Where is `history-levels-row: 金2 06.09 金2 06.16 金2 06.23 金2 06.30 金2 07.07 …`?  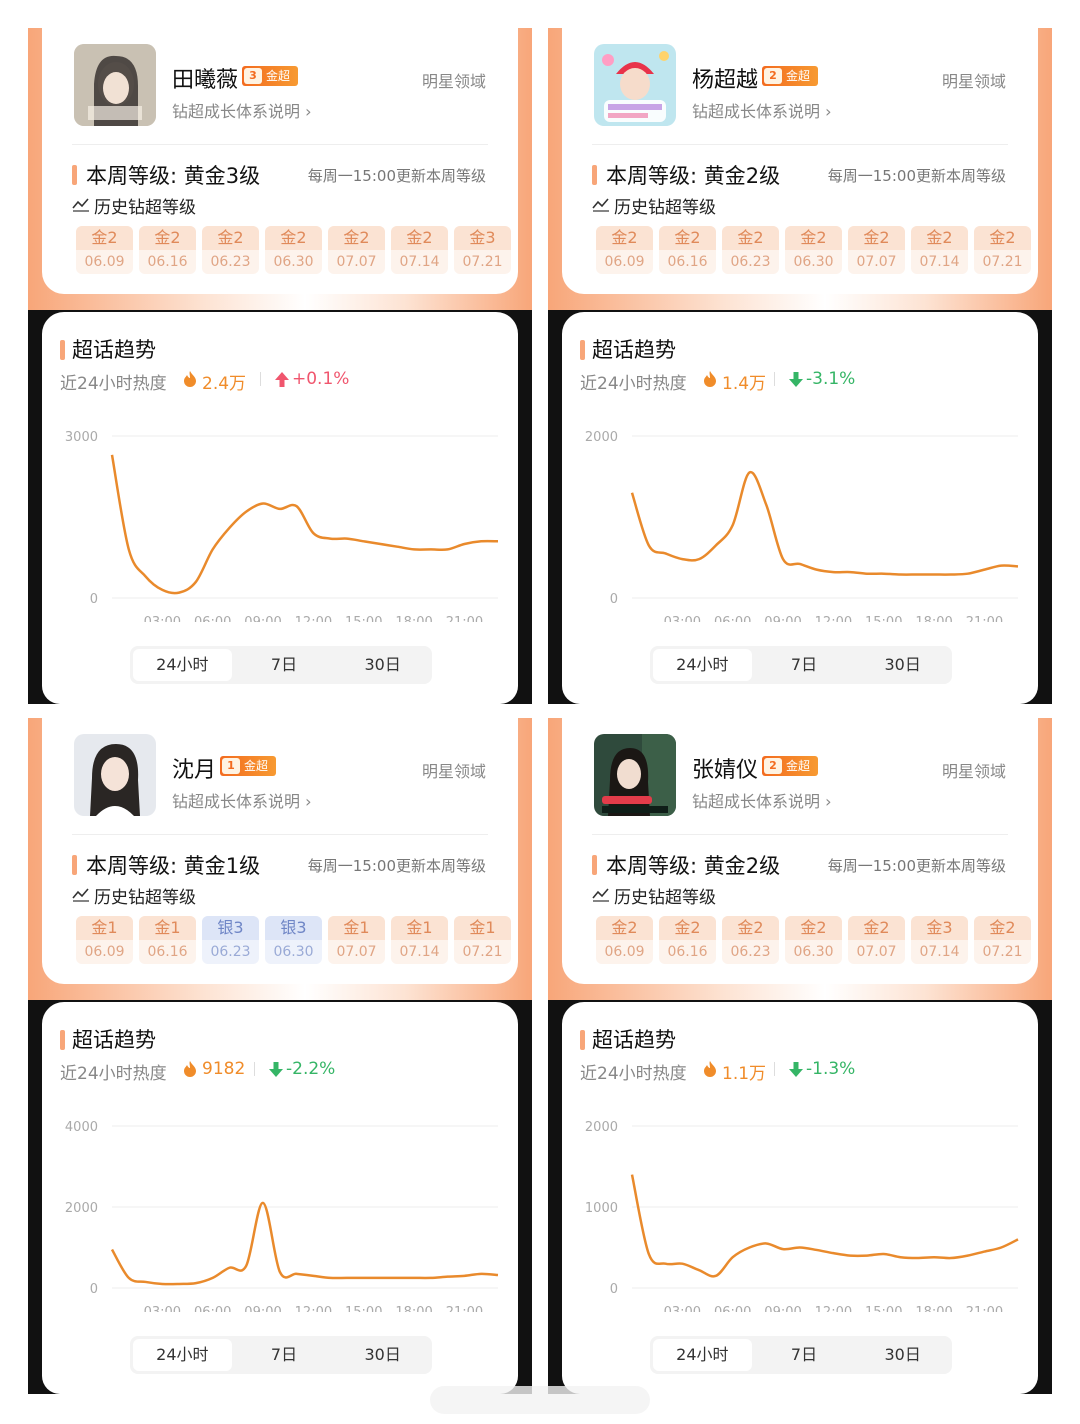
history-levels-row: 金2 06.09 金2 06.16 金2 06.23 金2 06.30 金2 07.07 … is located at coordinates (813, 940).